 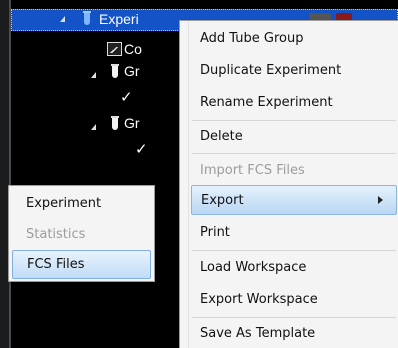 I want to click on submenu-arrow-icon, so click(x=380, y=200).